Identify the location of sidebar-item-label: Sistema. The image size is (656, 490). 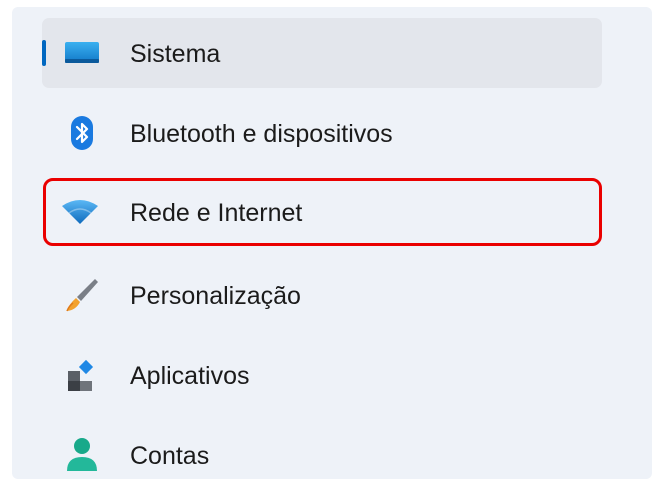
(175, 54).